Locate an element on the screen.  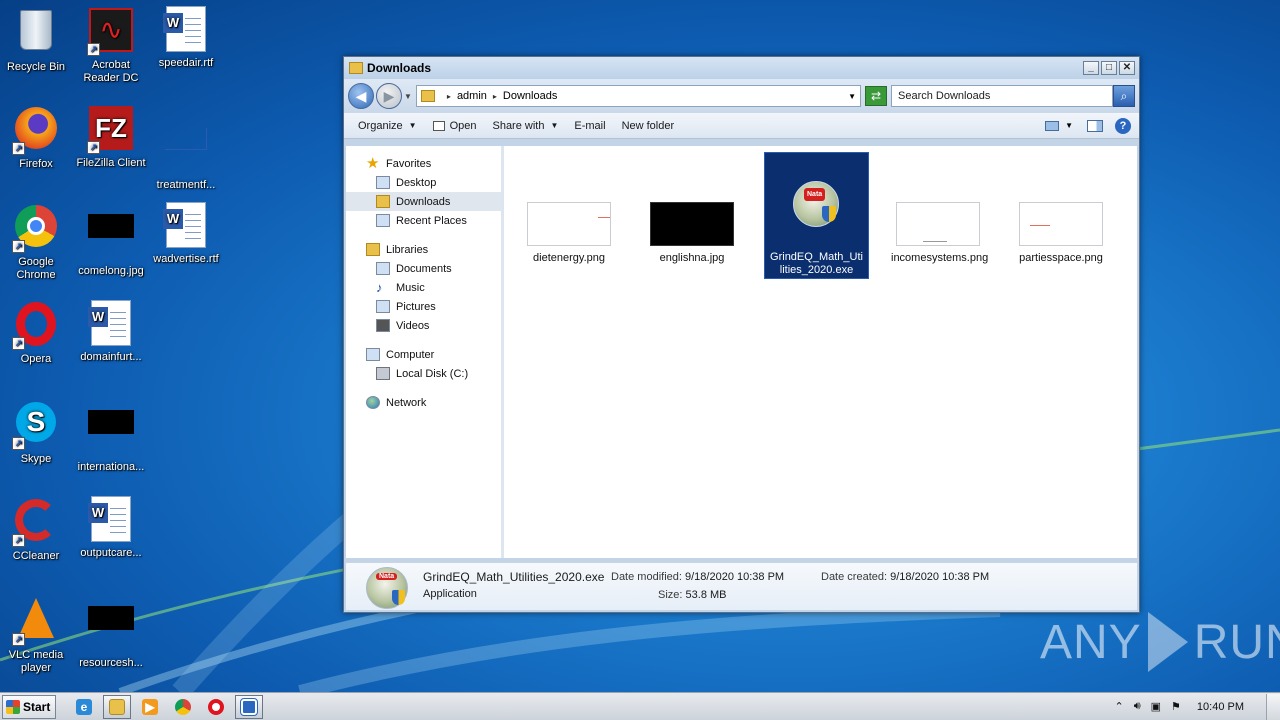
nav-music: ♪ Music is located at coordinates (423, 287).